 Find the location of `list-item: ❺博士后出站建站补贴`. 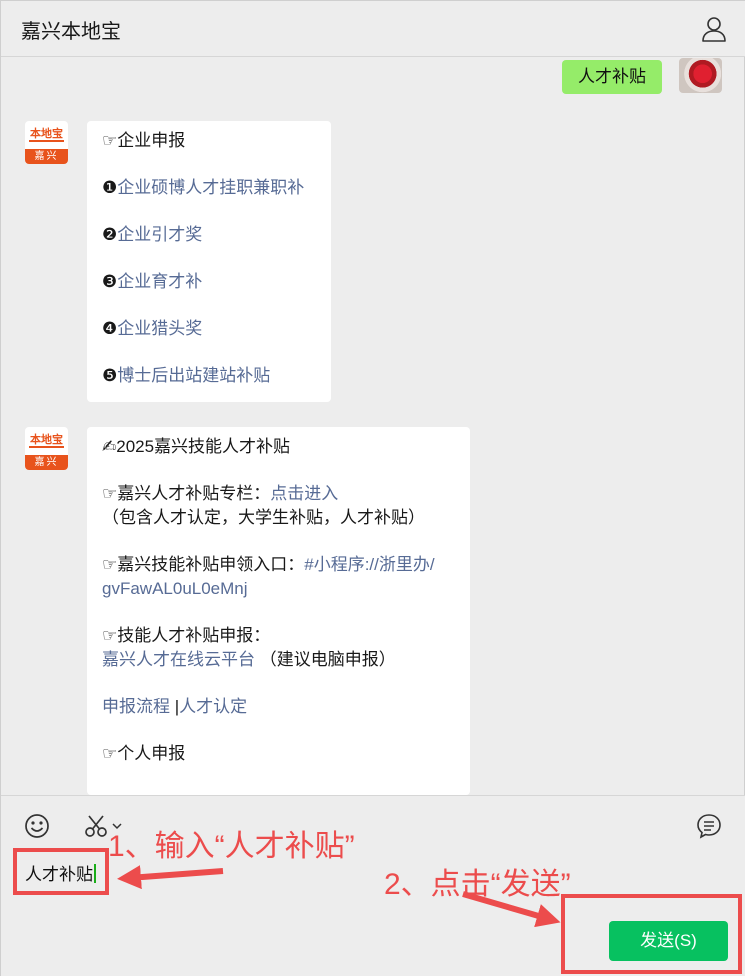

list-item: ❺博士后出站建站补贴 is located at coordinates (209, 376).